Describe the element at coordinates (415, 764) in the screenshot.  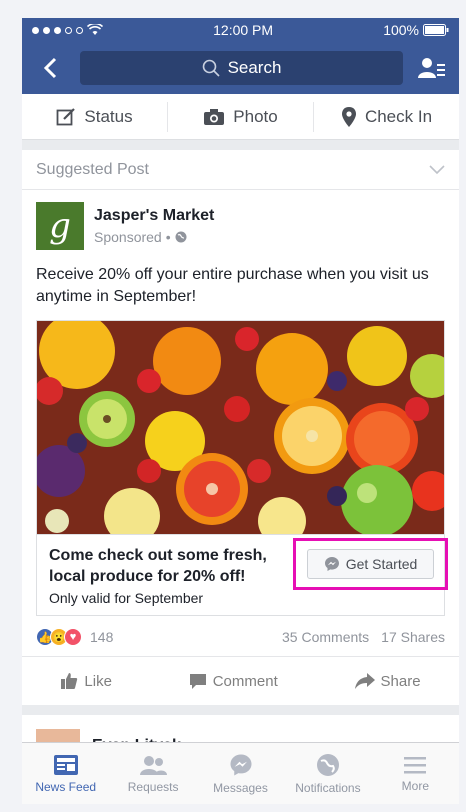
I see `menu-icon` at that location.